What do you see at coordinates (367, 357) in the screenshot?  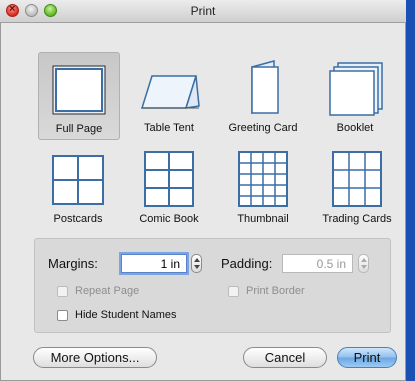 I see `print-button: Print` at bounding box center [367, 357].